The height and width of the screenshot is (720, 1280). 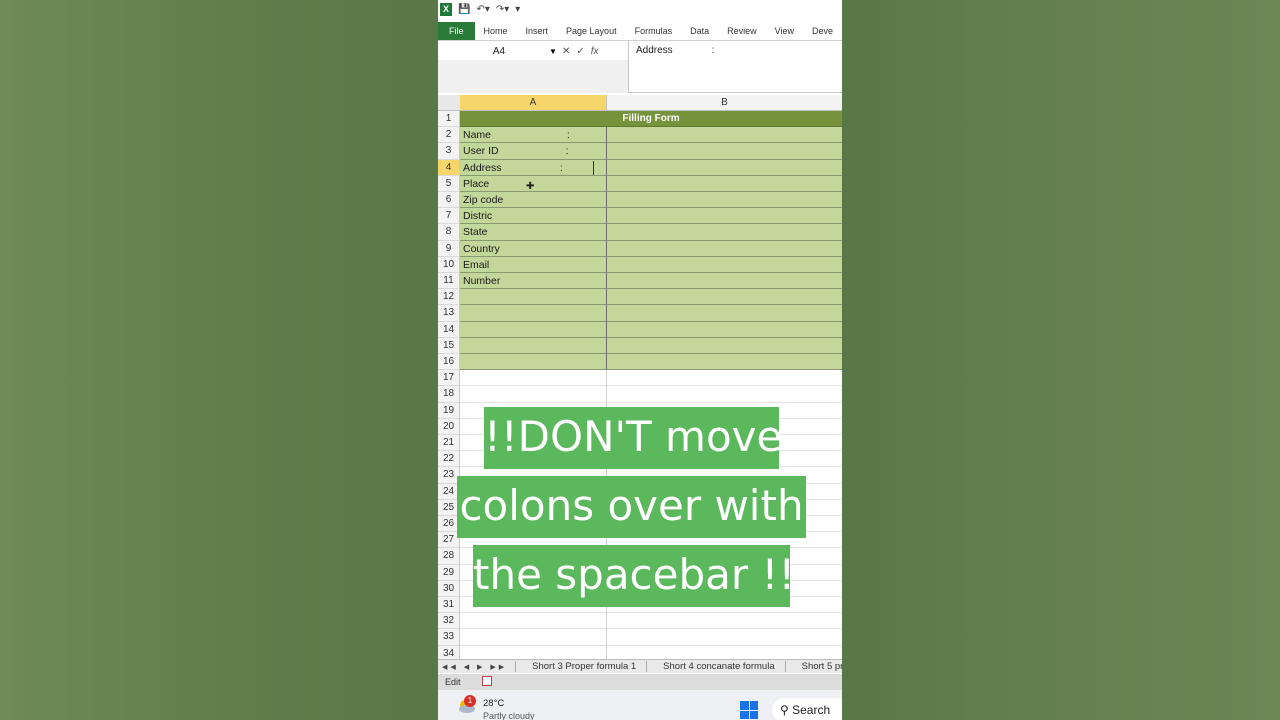 I want to click on row-header: 5, so click(x=449, y=183).